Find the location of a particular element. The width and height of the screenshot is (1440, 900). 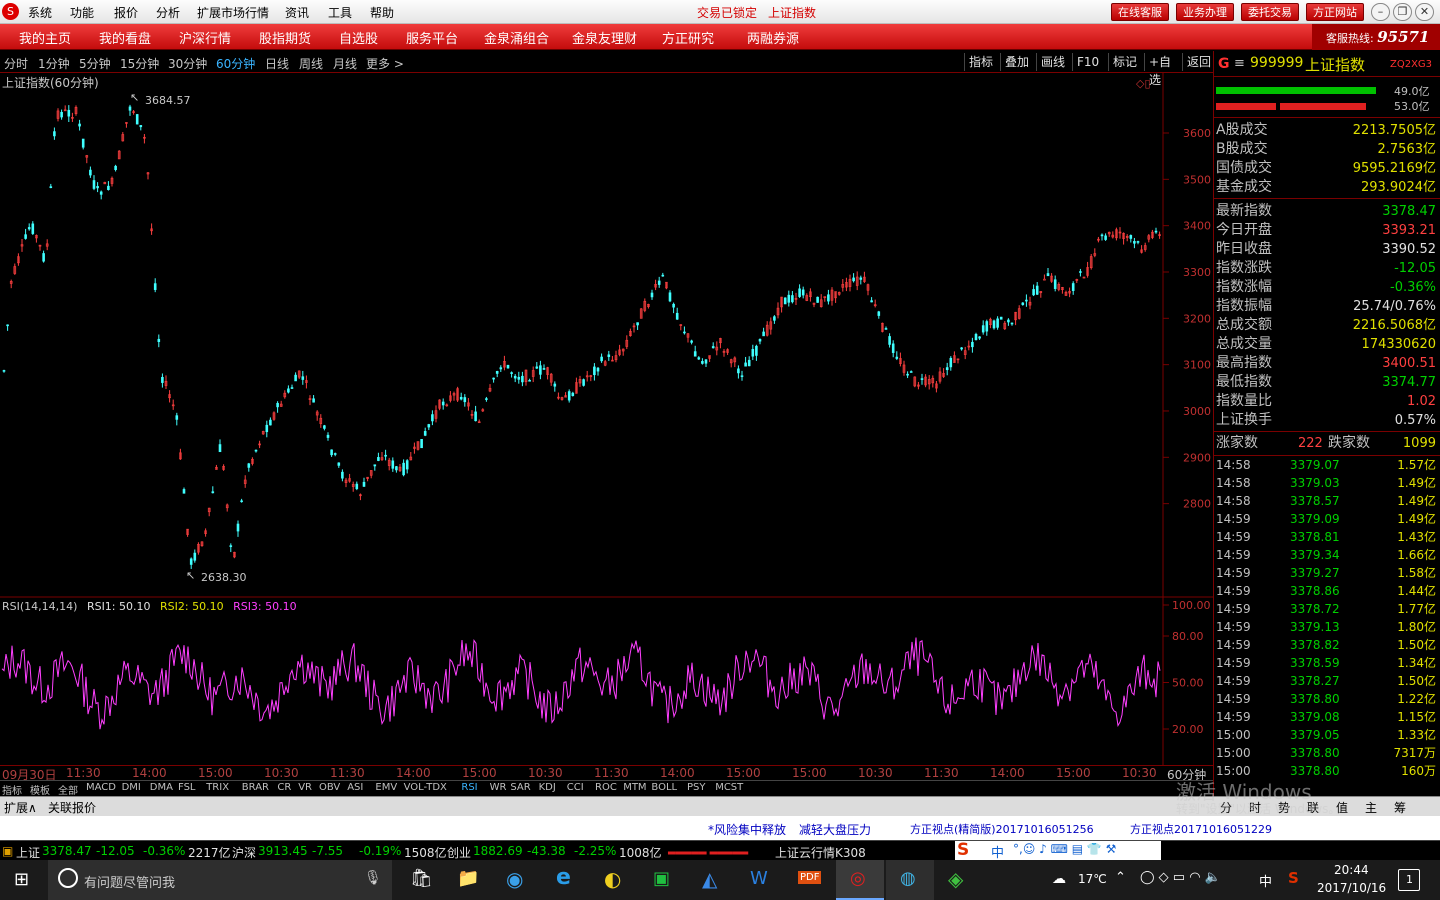

app-icon-yellow: ◐ is located at coordinates (612, 879).